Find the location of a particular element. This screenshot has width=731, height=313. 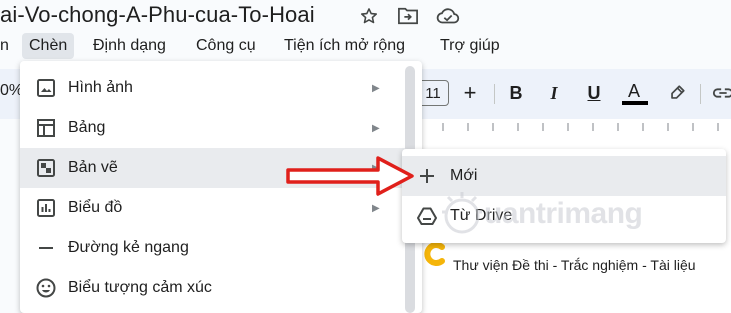

insert-menu-item-label: Hình ảnh is located at coordinates (100, 87).